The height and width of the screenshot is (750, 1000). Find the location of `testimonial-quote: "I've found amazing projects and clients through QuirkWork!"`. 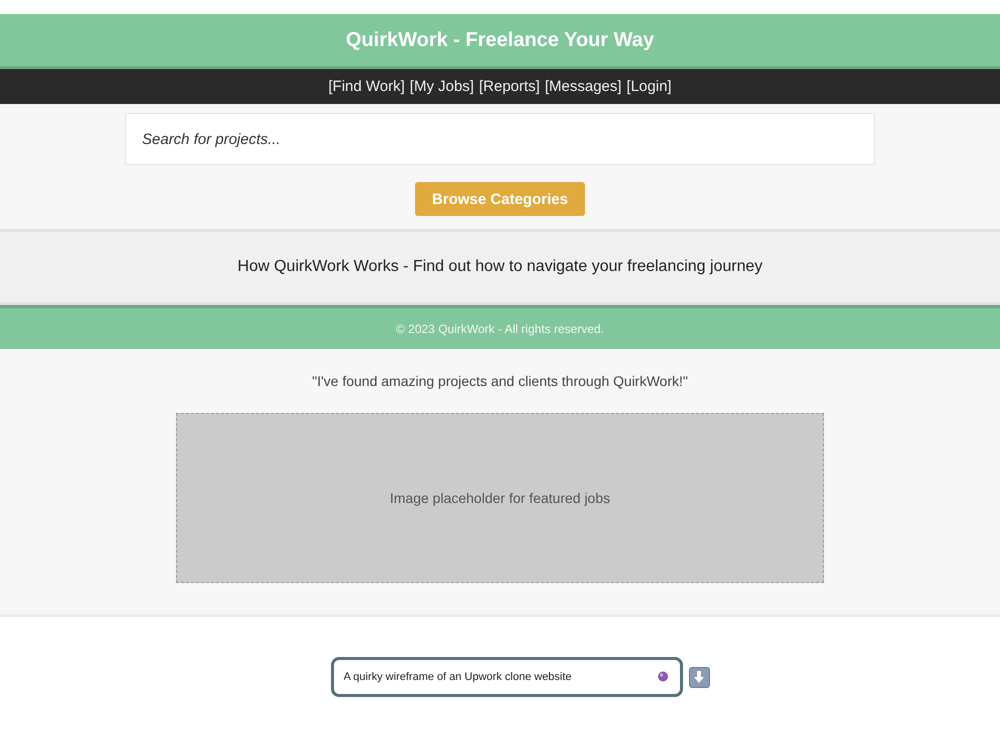

testimonial-quote: "I've found amazing projects and clients through QuirkWork!" is located at coordinates (500, 381).